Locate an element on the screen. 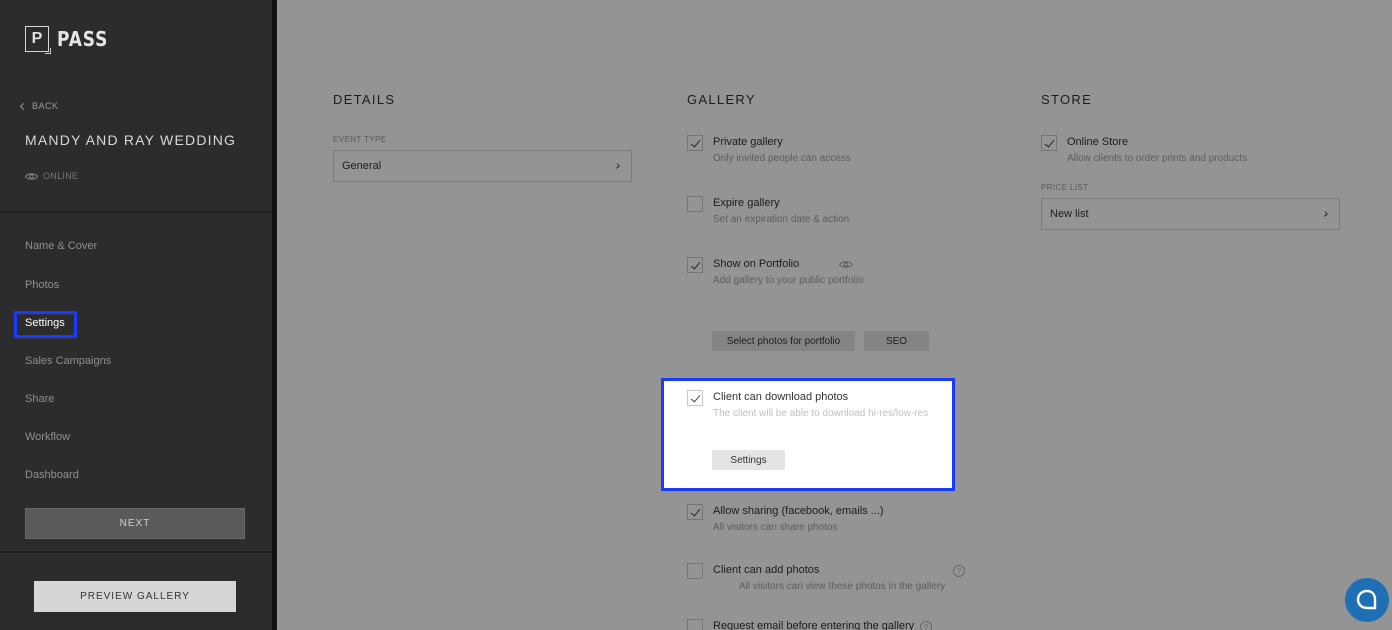 Image resolution: width=1392 pixels, height=630 pixels. preview-gallery-button: PREVIEW GALLERY is located at coordinates (135, 596).